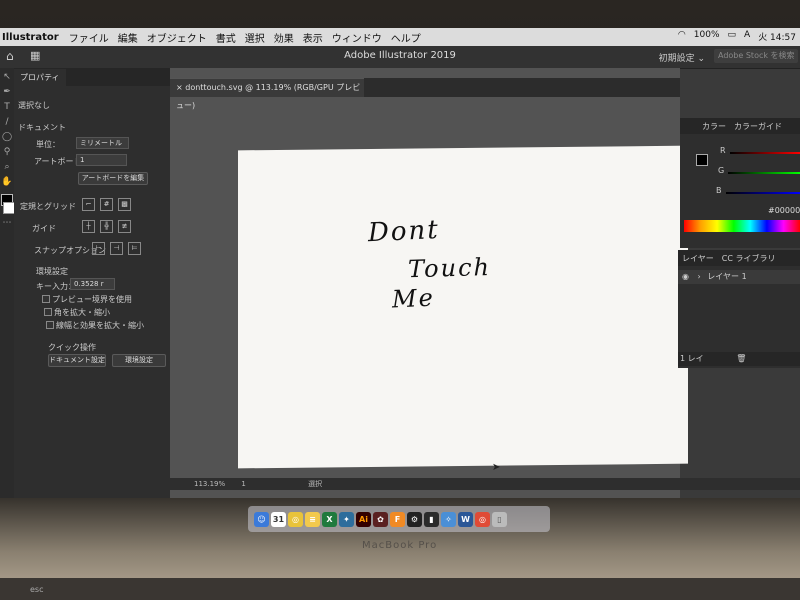  I want to click on scale-corners-checkbox, so click(48, 312).